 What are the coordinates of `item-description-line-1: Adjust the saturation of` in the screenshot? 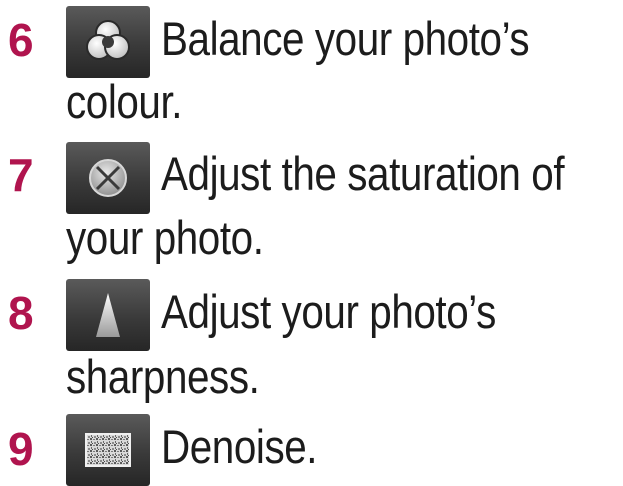 It's located at (363, 173).